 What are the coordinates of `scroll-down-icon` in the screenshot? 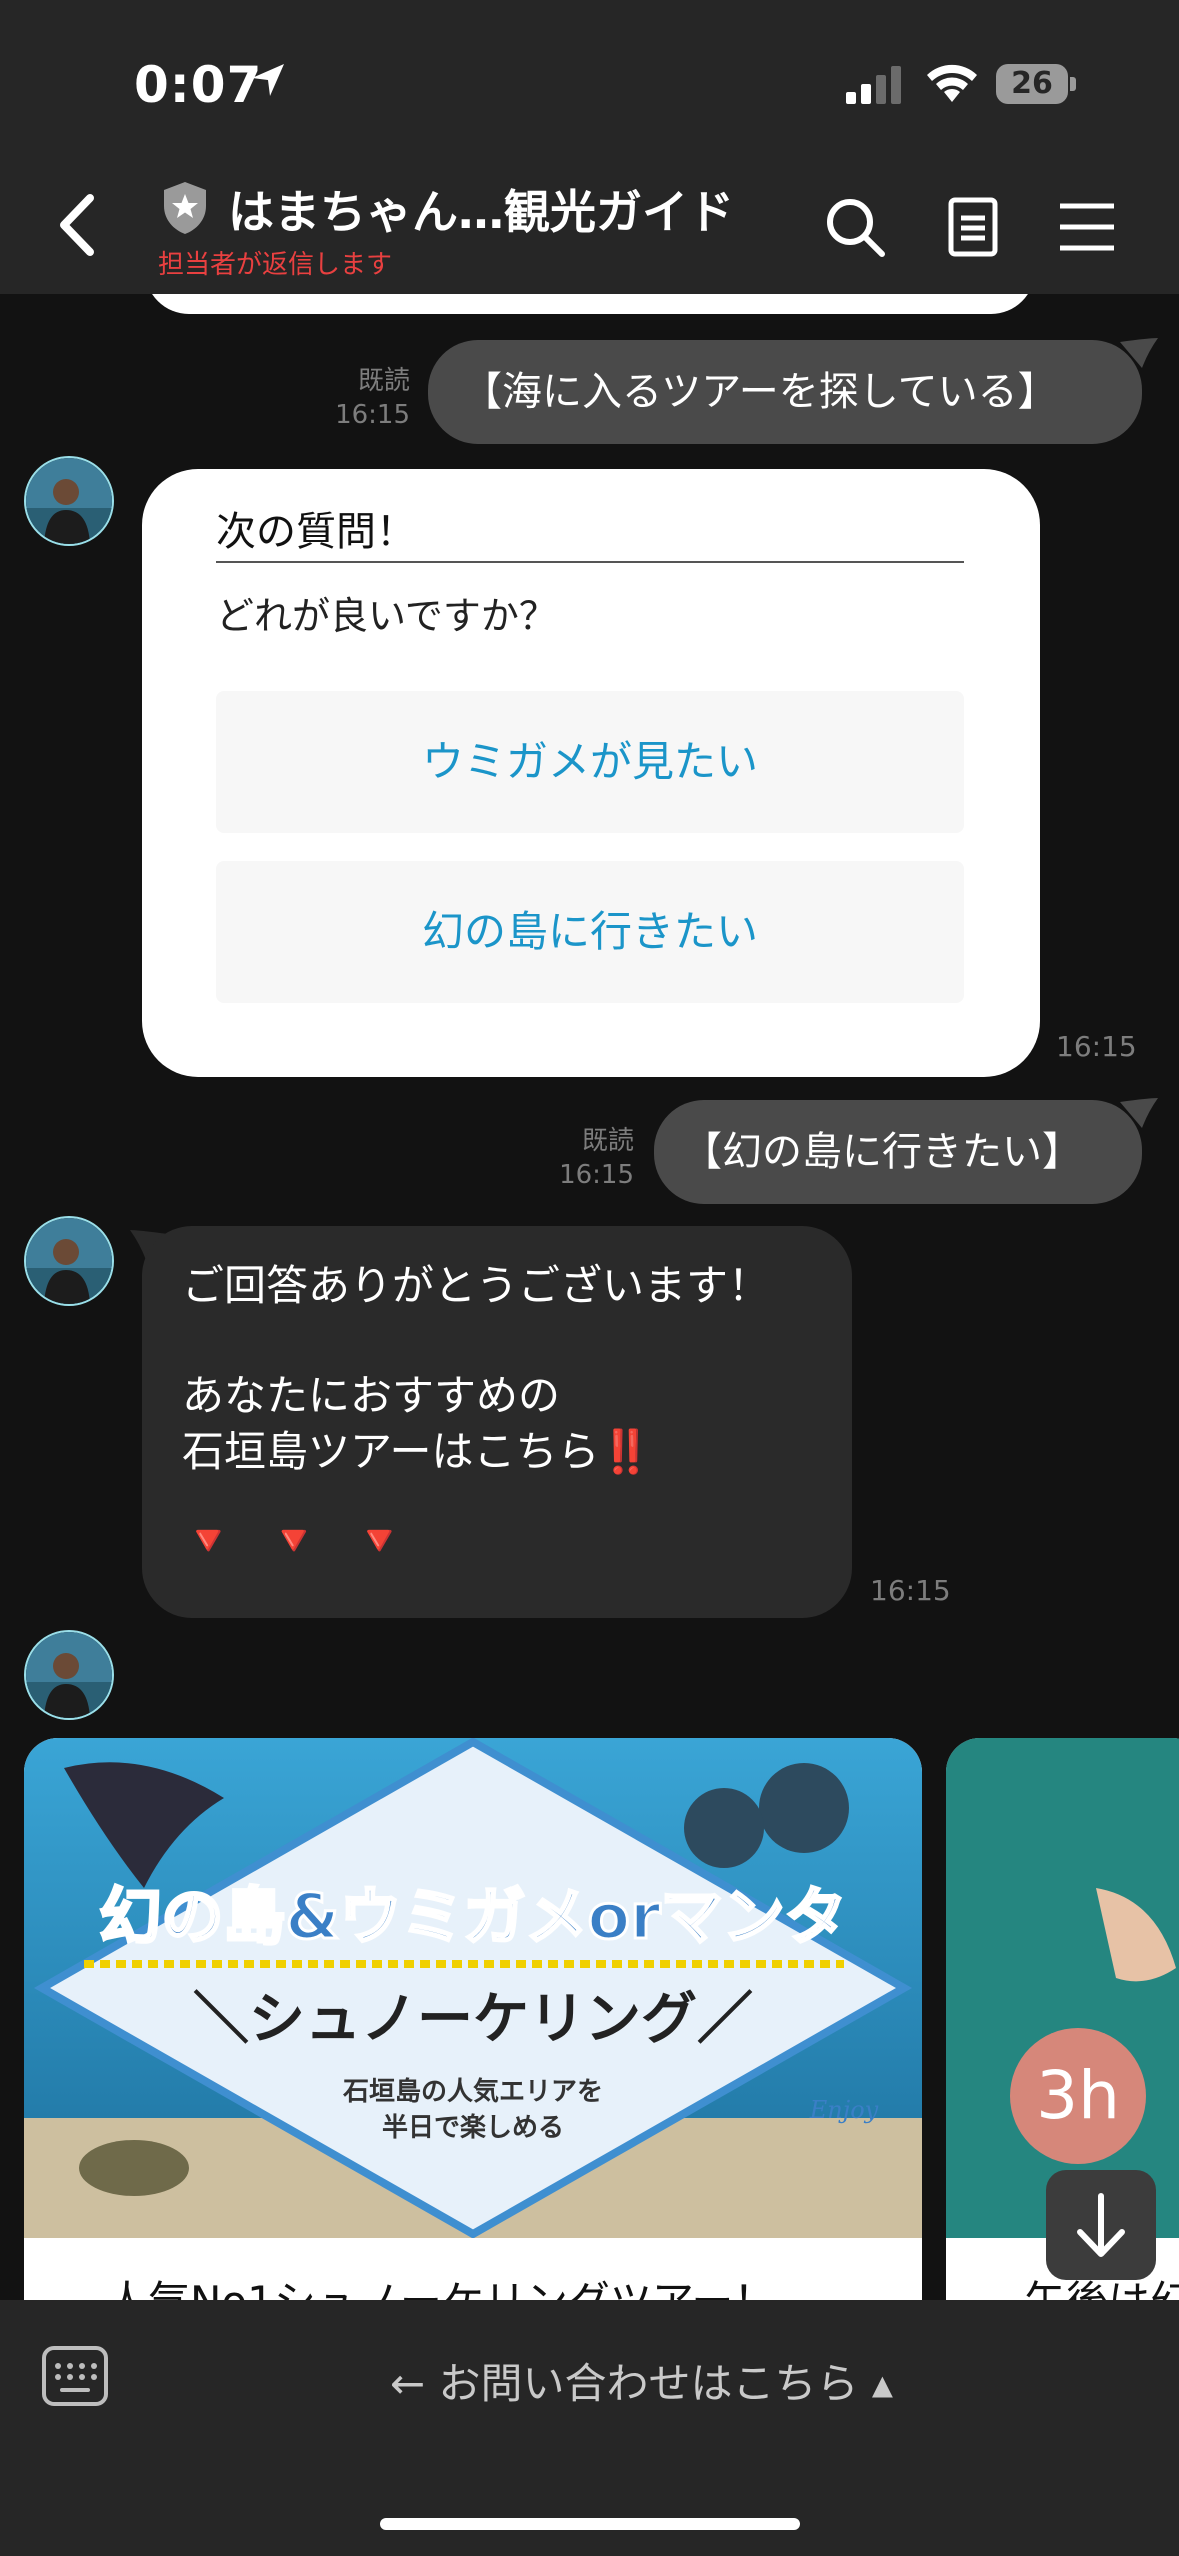 It's located at (1101, 2225).